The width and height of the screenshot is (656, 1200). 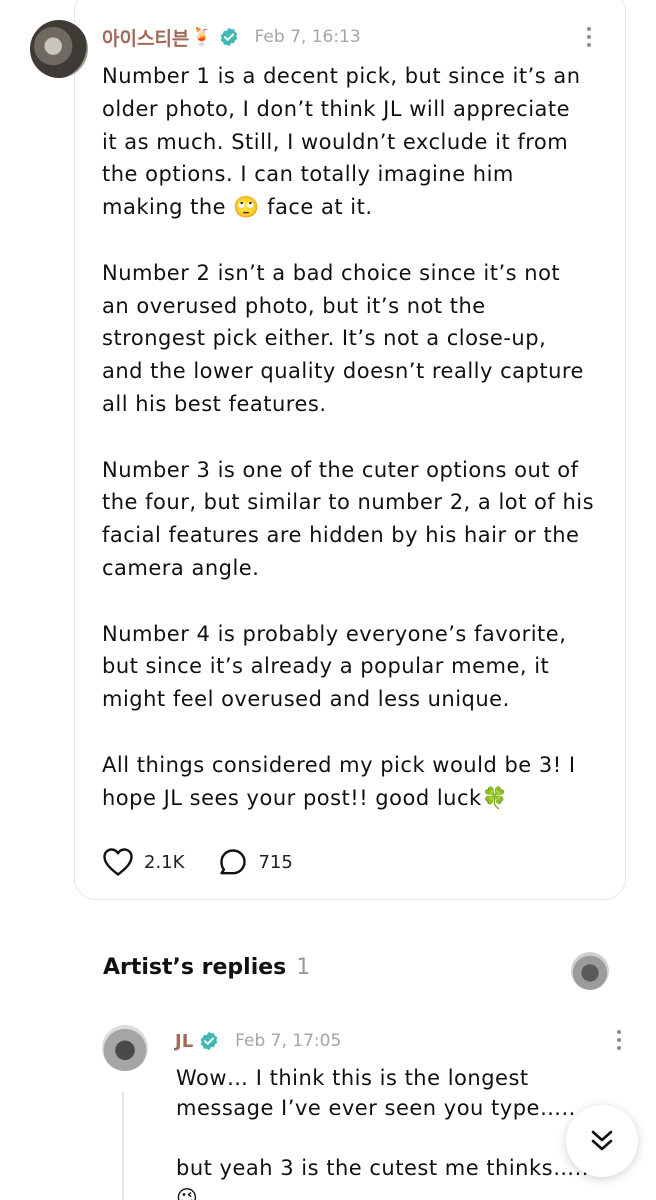 What do you see at coordinates (352, 1078) in the screenshot?
I see `text-line: Wow… I think this is the longest` at bounding box center [352, 1078].